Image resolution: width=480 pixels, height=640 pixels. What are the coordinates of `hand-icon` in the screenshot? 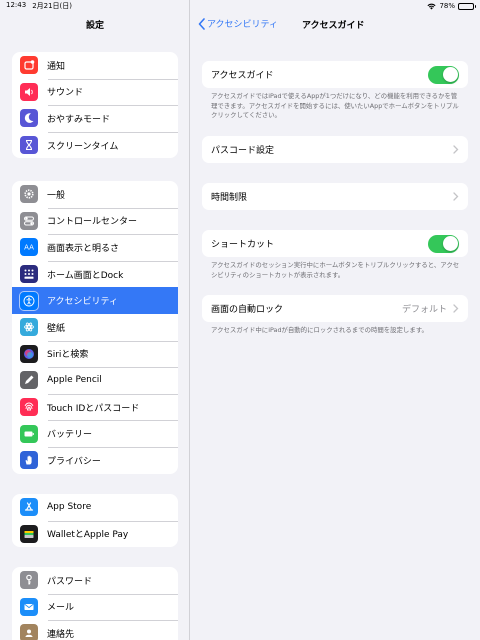 It's located at (29, 460).